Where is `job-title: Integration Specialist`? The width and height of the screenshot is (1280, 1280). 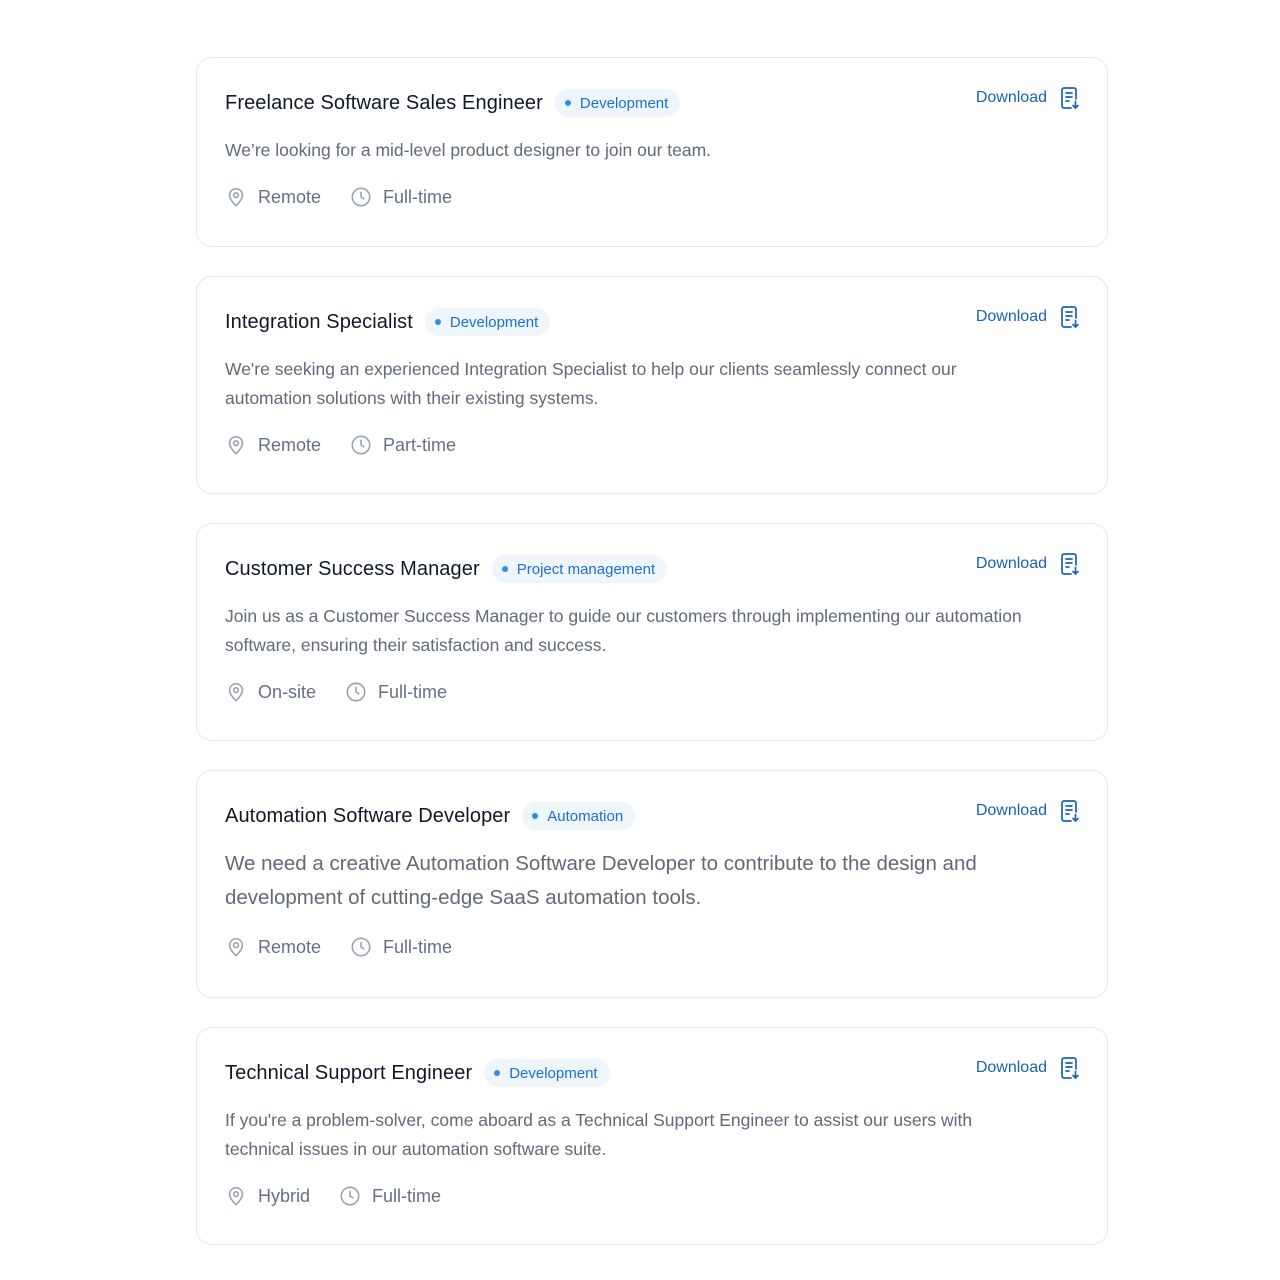 job-title: Integration Specialist is located at coordinates (319, 322).